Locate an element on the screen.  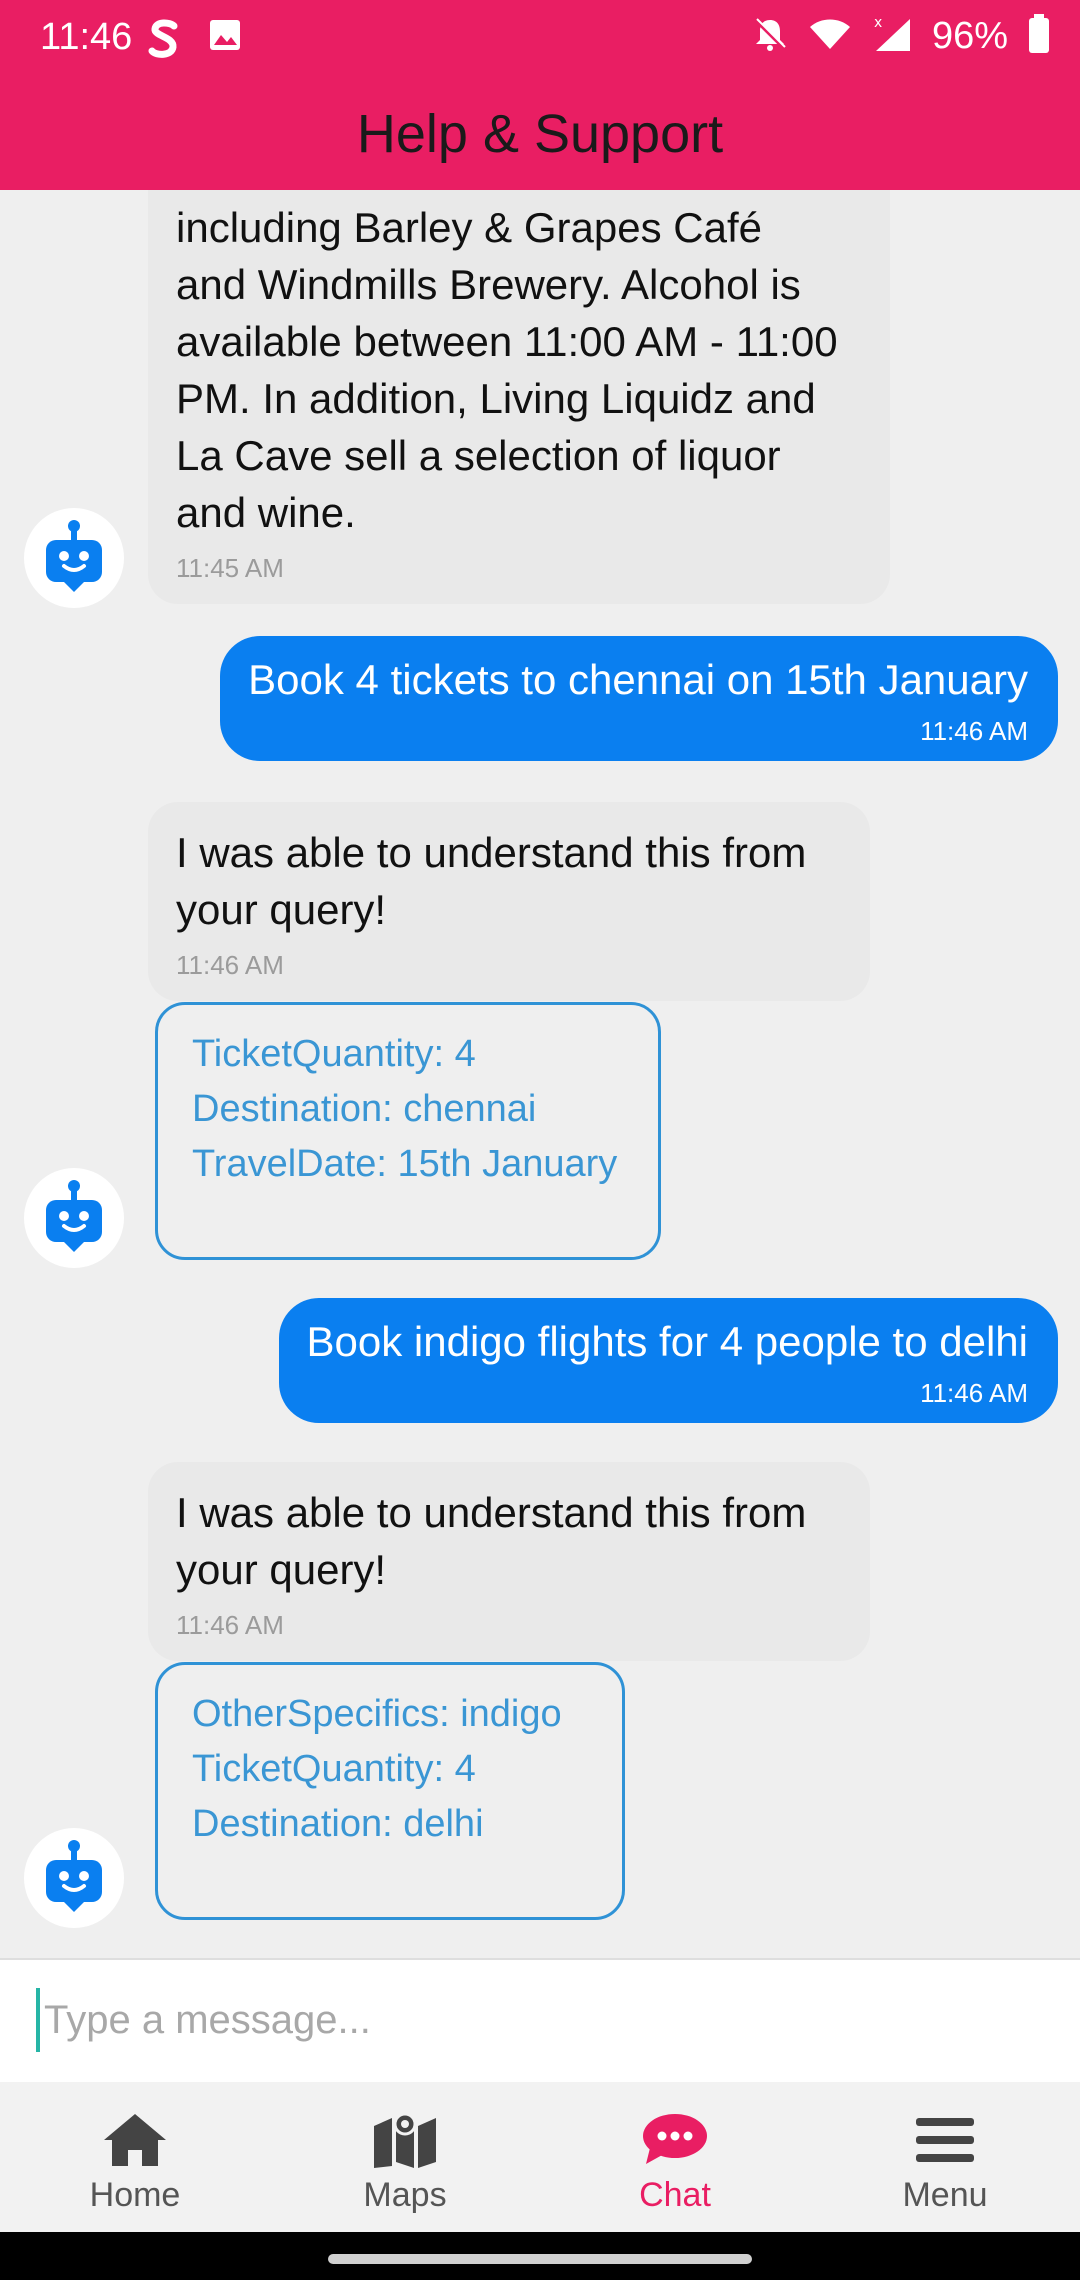
image-icon is located at coordinates (225, 41).